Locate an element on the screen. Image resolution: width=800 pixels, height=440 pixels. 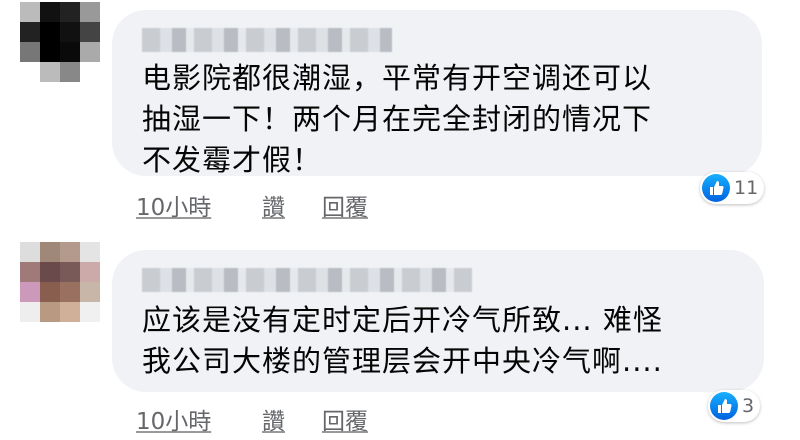
comment-text-line: 电影院都很潮湿，平常有开空调还可以 is located at coordinates (397, 78).